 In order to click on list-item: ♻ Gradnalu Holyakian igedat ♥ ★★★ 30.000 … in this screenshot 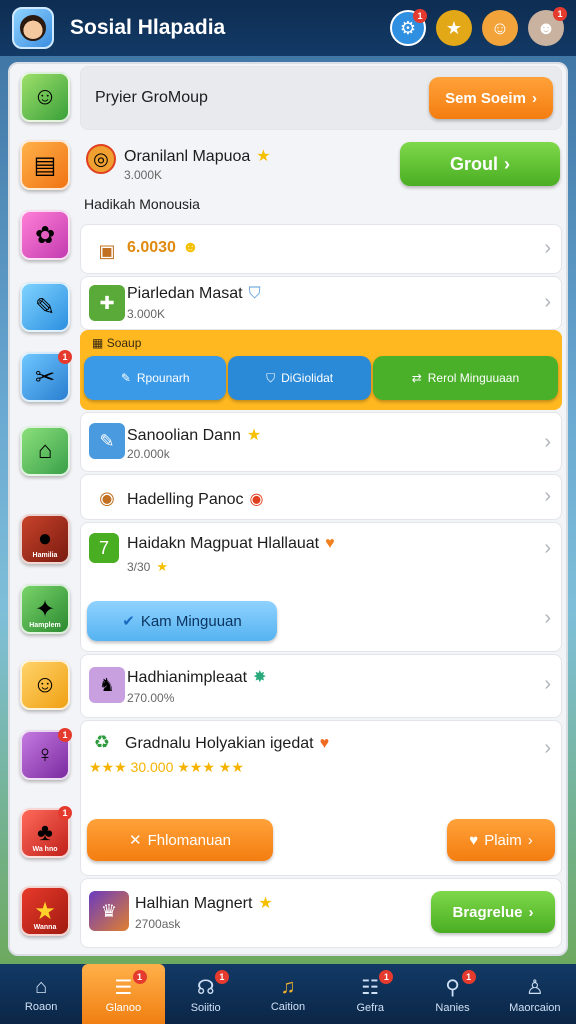, I will do `click(321, 798)`.